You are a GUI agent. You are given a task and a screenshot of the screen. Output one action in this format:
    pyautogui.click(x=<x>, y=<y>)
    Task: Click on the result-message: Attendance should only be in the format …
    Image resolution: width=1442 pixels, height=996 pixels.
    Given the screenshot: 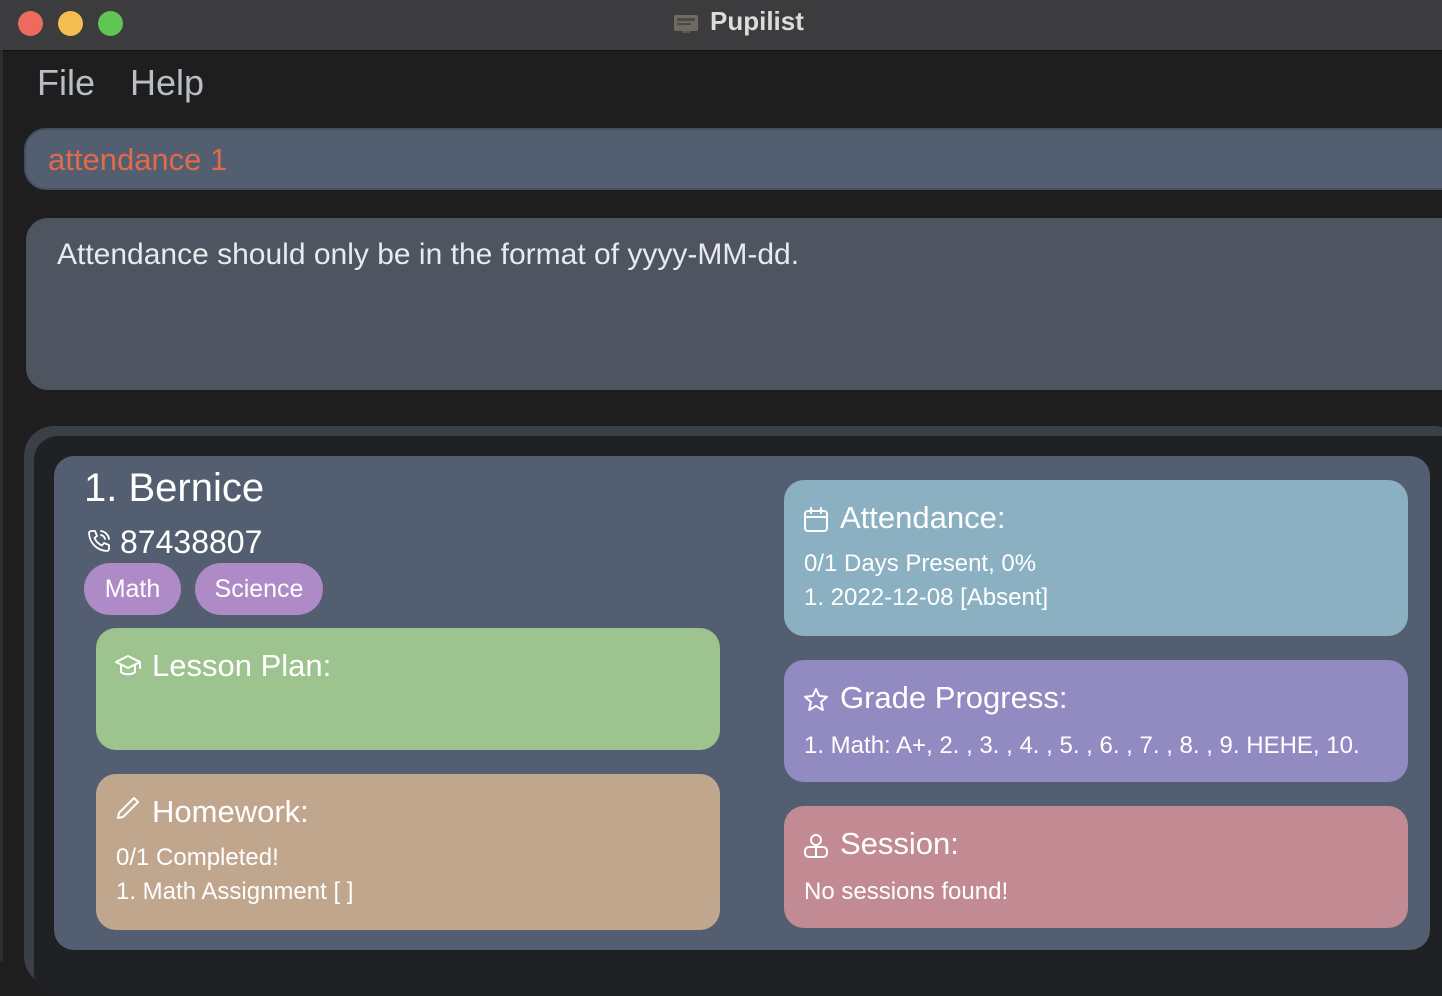 What is the action you would take?
    pyautogui.click(x=428, y=254)
    